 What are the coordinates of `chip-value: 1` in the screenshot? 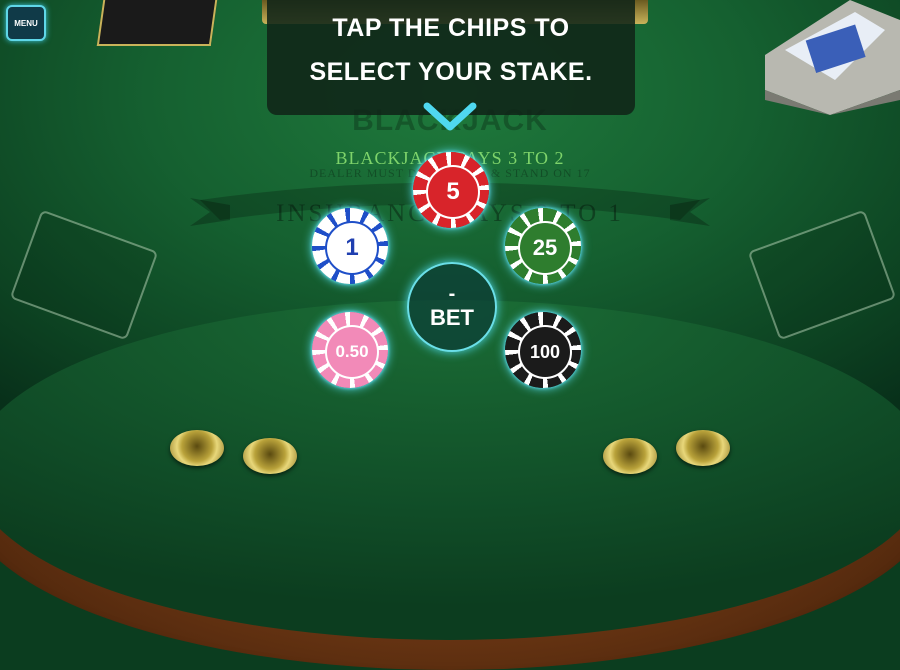 It's located at (352, 247).